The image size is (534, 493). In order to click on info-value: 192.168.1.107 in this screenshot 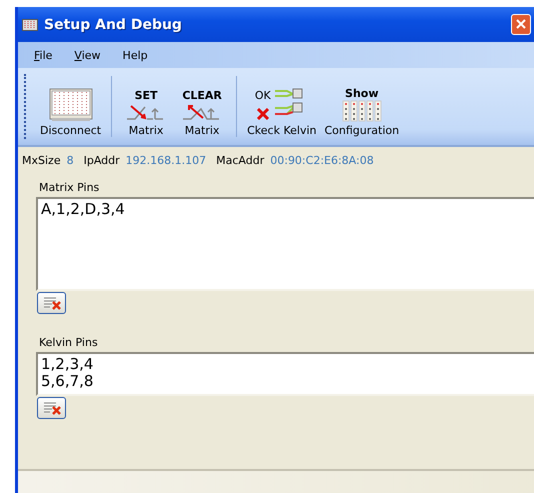, I will do `click(166, 160)`.